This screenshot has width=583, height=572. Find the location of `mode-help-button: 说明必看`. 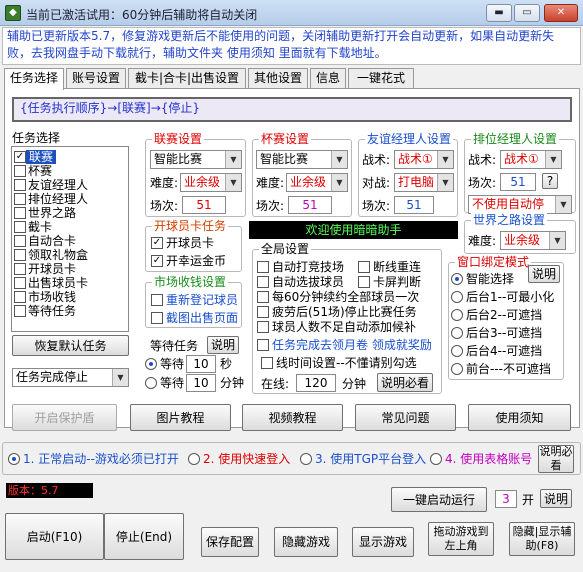

mode-help-button: 说明必看 is located at coordinates (556, 459).